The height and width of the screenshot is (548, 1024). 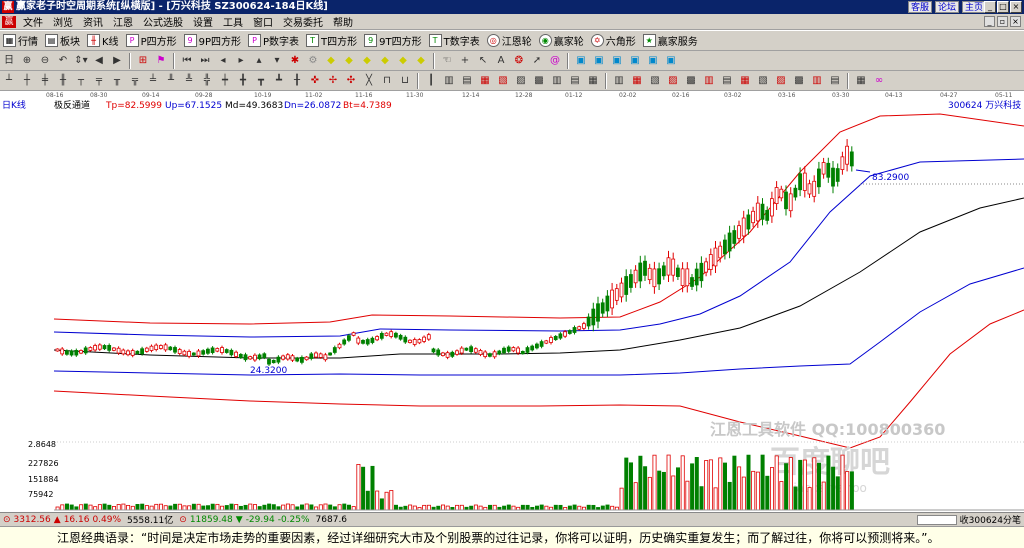 What do you see at coordinates (920, 7) in the screenshot?
I see `link-support: 客服` at bounding box center [920, 7].